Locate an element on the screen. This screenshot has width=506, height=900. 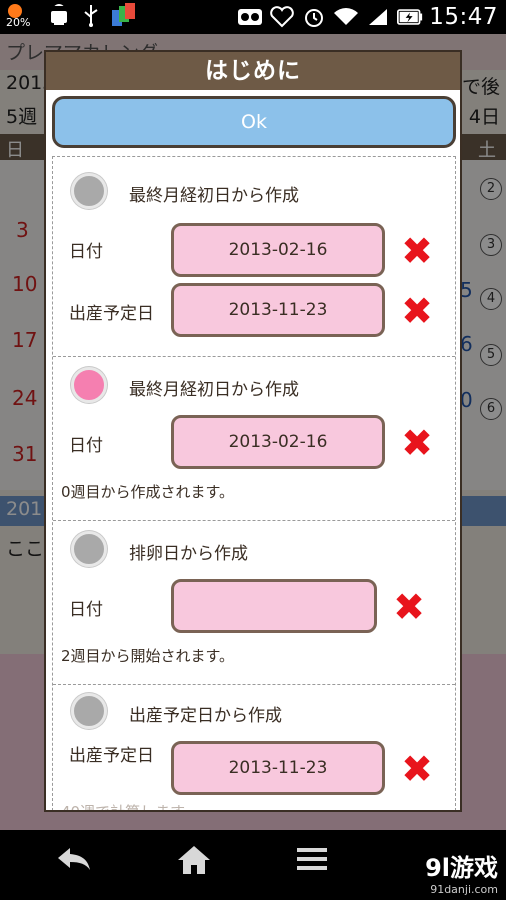
usb-icon is located at coordinates (91, 15).